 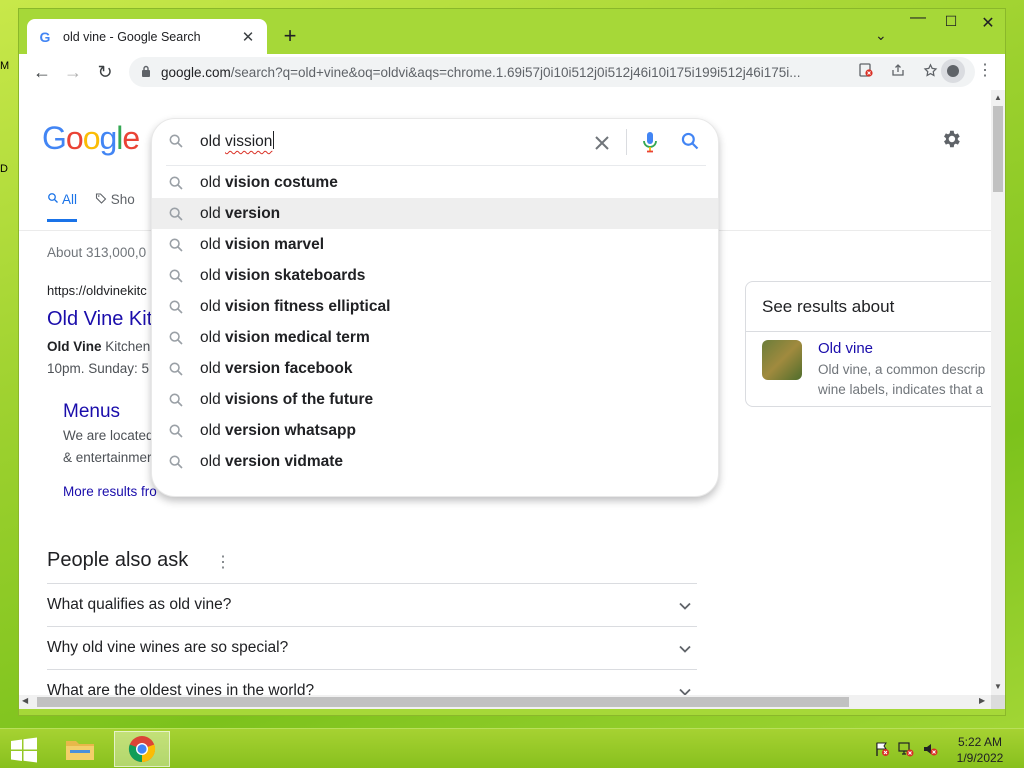 I want to click on result-url: https://oldvinekitc, so click(x=97, y=290).